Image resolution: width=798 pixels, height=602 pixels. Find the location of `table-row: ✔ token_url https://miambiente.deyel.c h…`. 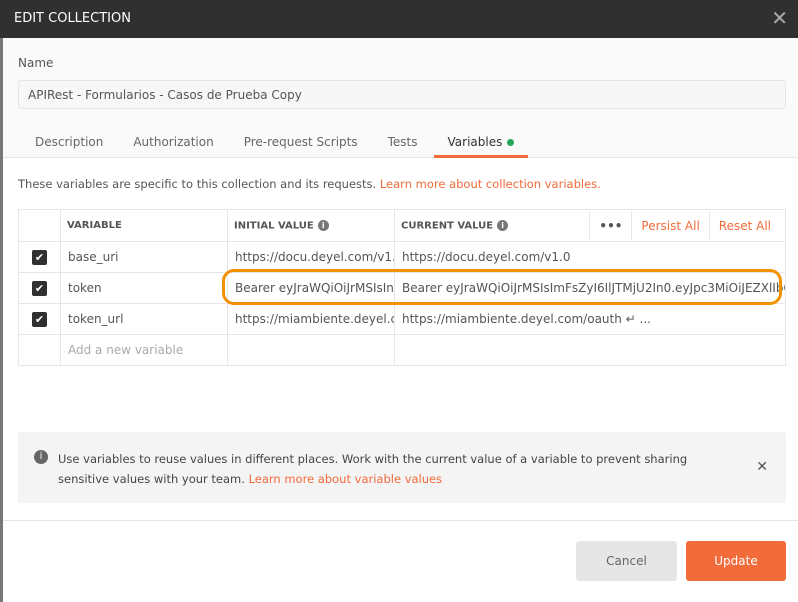

table-row: ✔ token_url https://miambiente.deyel.c h… is located at coordinates (402, 319).